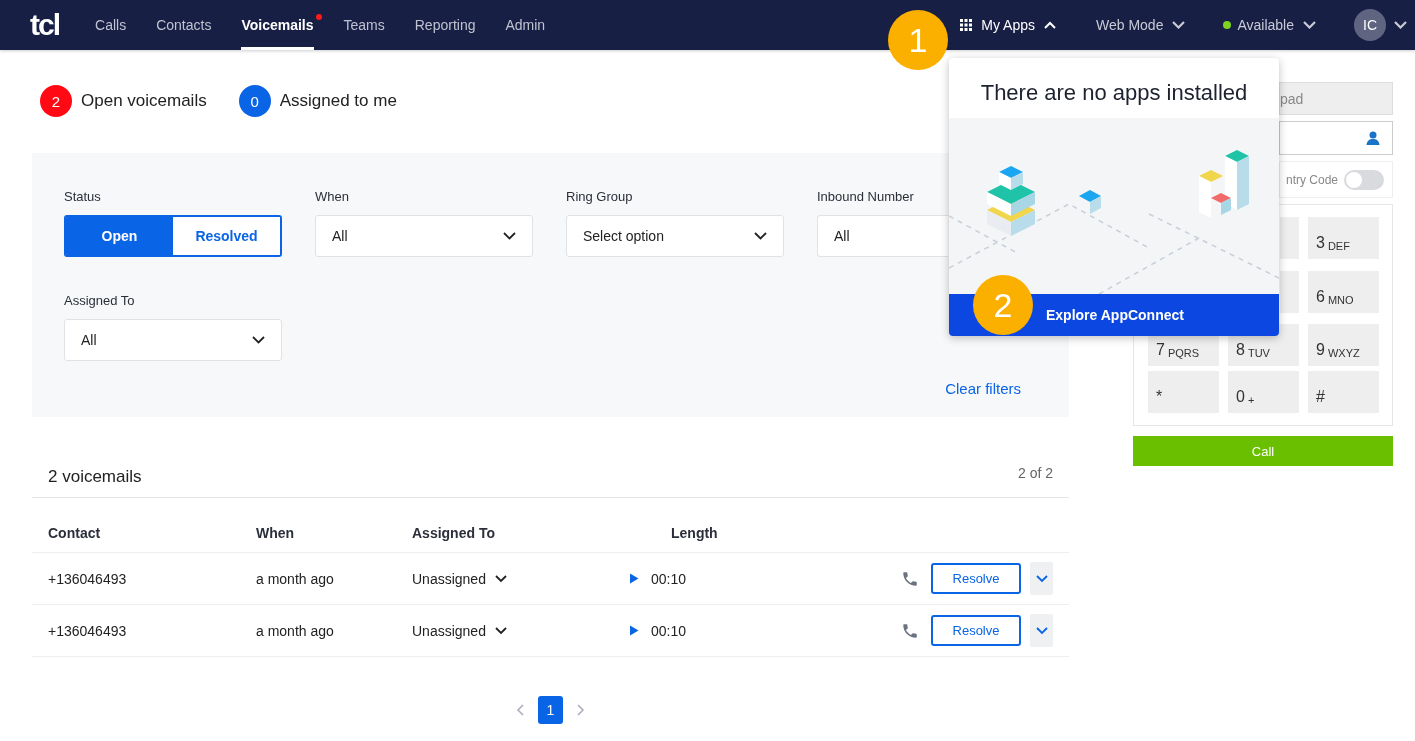 This screenshot has width=1415, height=741. What do you see at coordinates (1183, 391) in the screenshot?
I see `keypad-key: *` at bounding box center [1183, 391].